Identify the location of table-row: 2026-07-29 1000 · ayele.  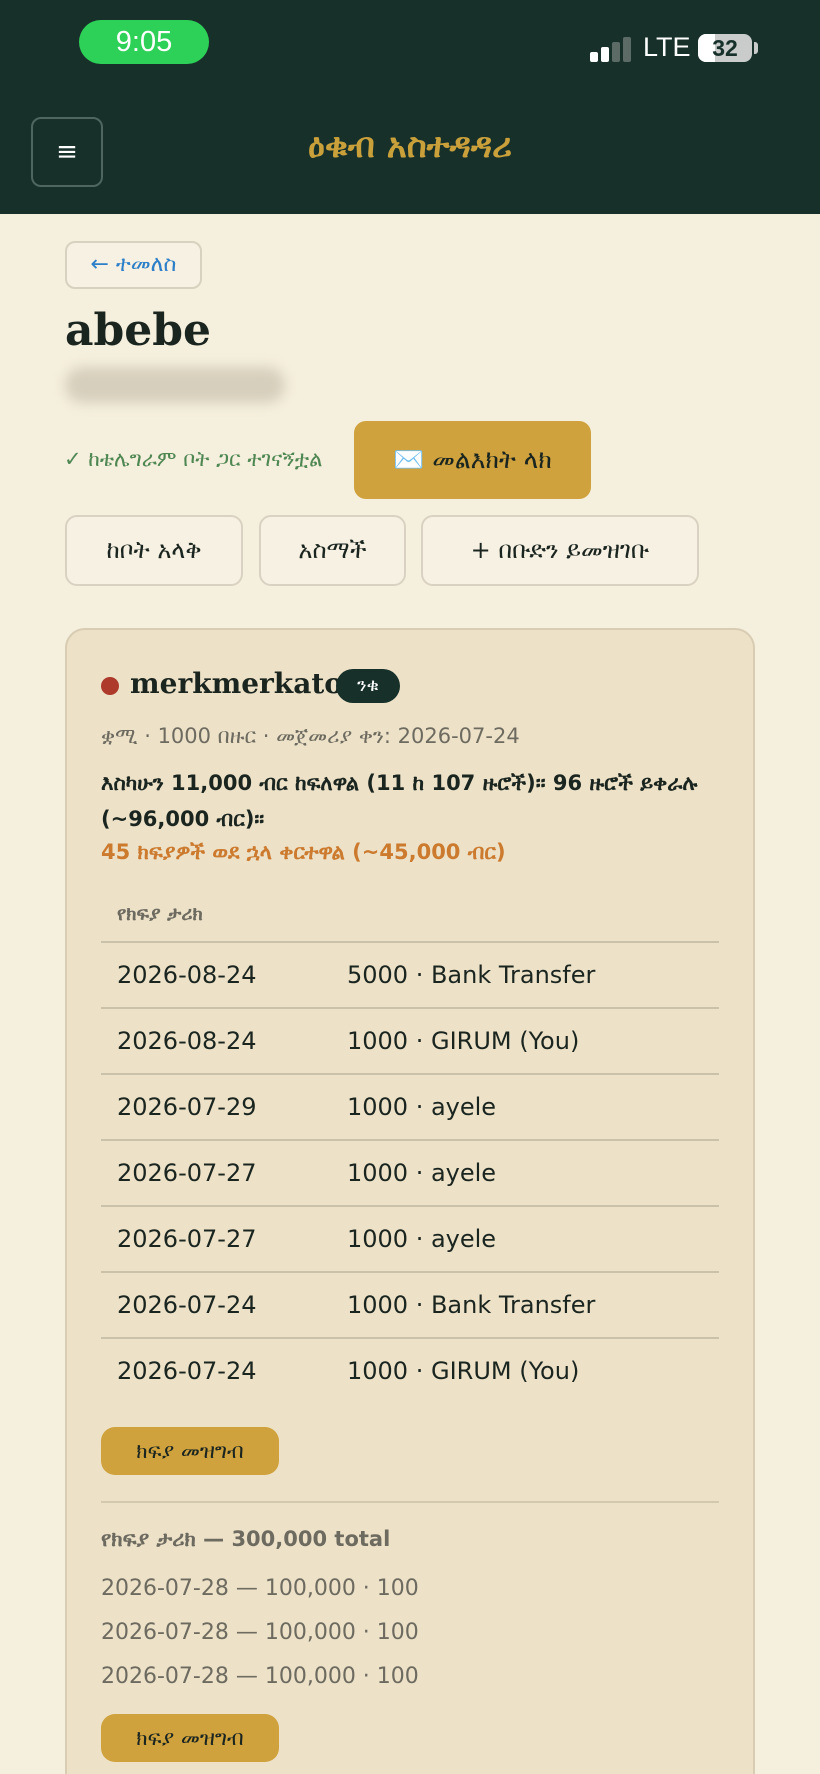
(410, 1106).